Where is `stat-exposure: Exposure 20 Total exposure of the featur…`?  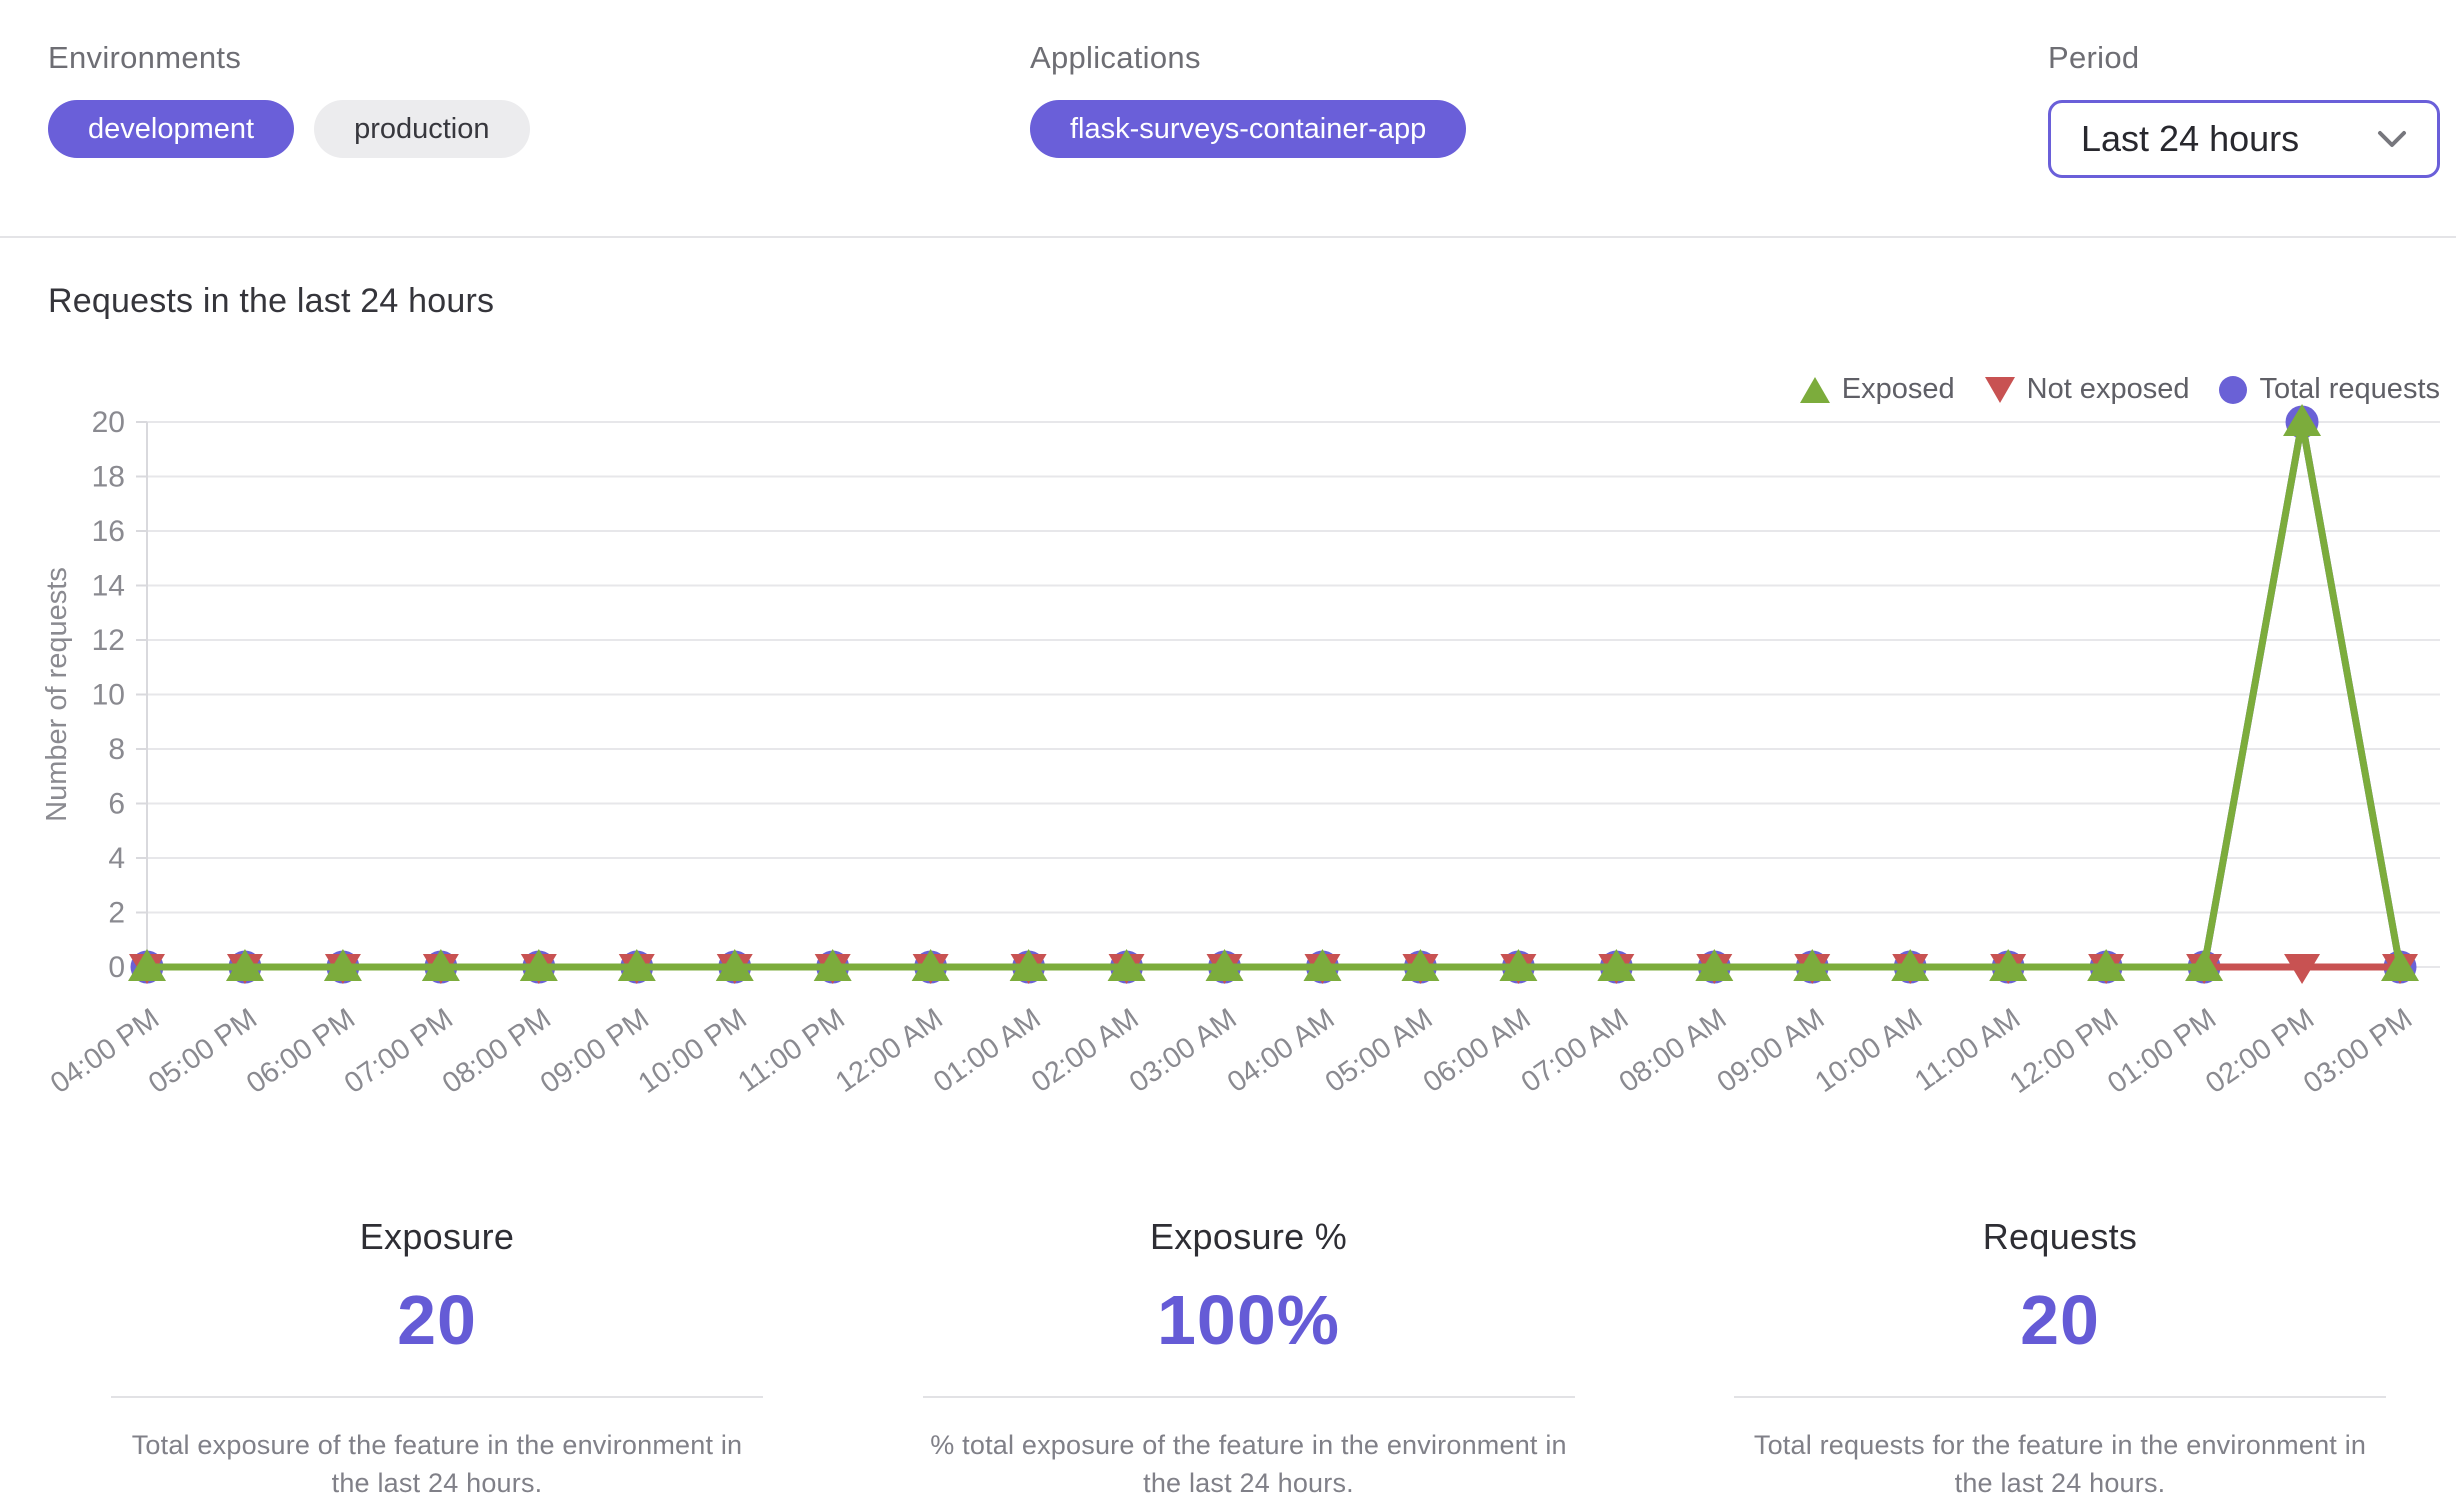
stat-exposure: Exposure 20 Total exposure of the featur… is located at coordinates (437, 1359).